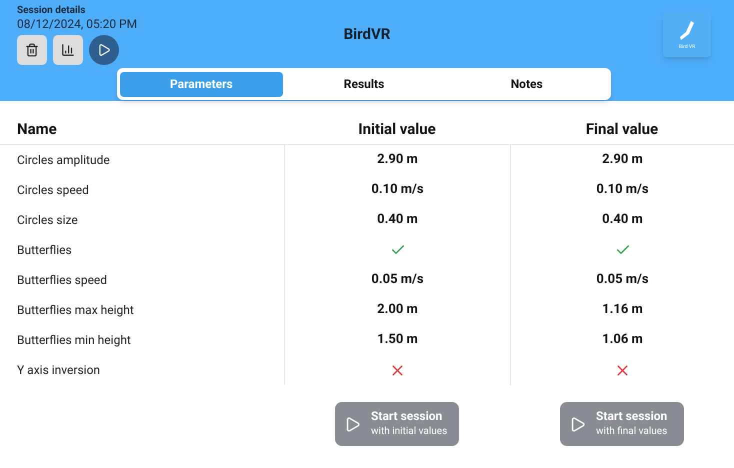  I want to click on session-label: Session details, so click(51, 10).